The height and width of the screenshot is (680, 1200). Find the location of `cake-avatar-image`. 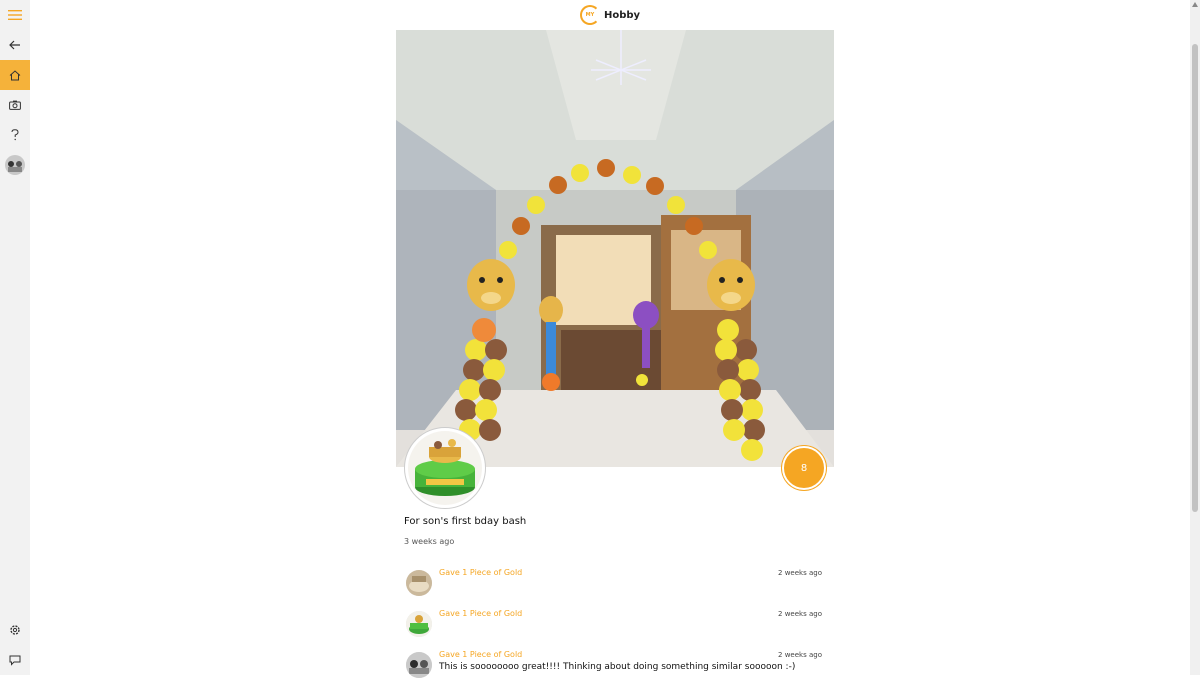

cake-avatar-image is located at coordinates (445, 468).